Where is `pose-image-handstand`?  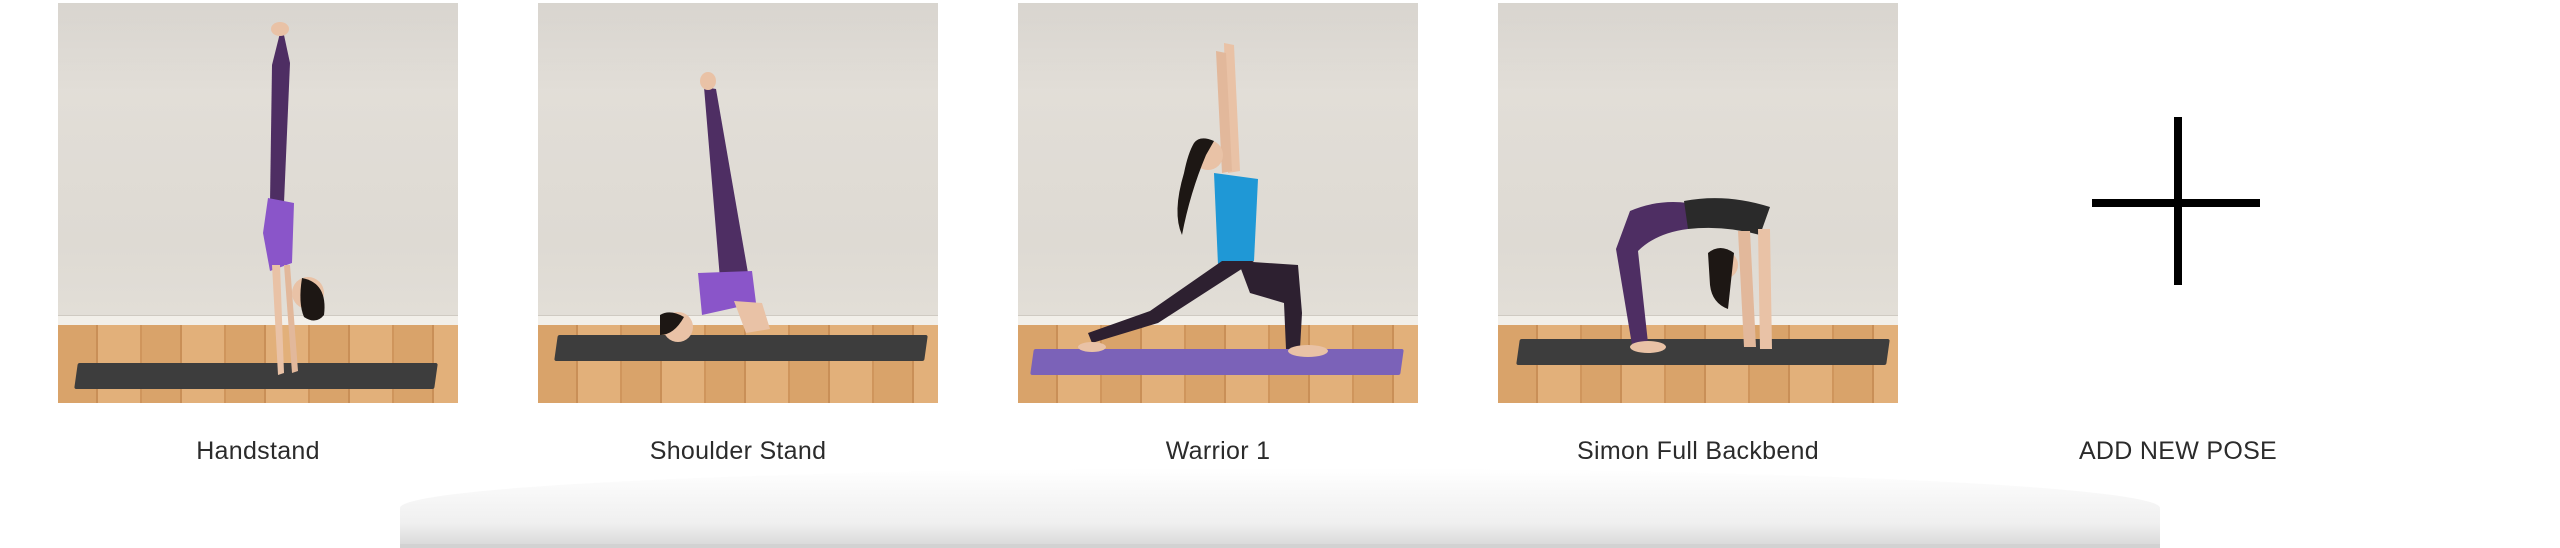
pose-image-handstand is located at coordinates (258, 203).